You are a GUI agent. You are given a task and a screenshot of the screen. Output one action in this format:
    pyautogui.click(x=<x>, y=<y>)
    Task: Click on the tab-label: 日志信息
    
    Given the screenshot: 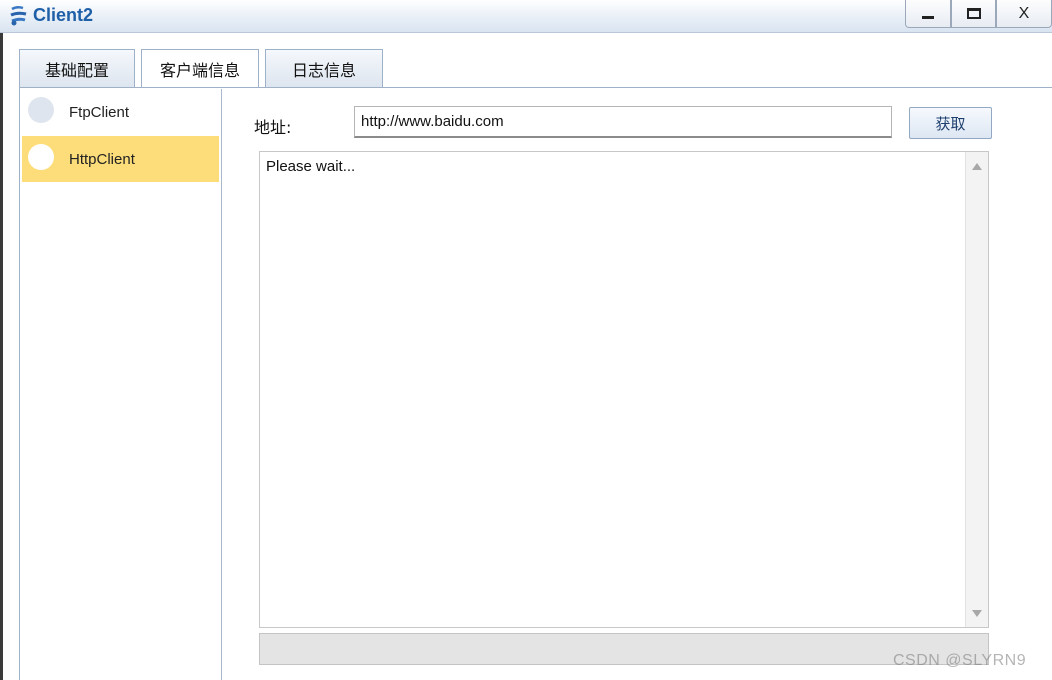 What is the action you would take?
    pyautogui.click(x=323, y=70)
    